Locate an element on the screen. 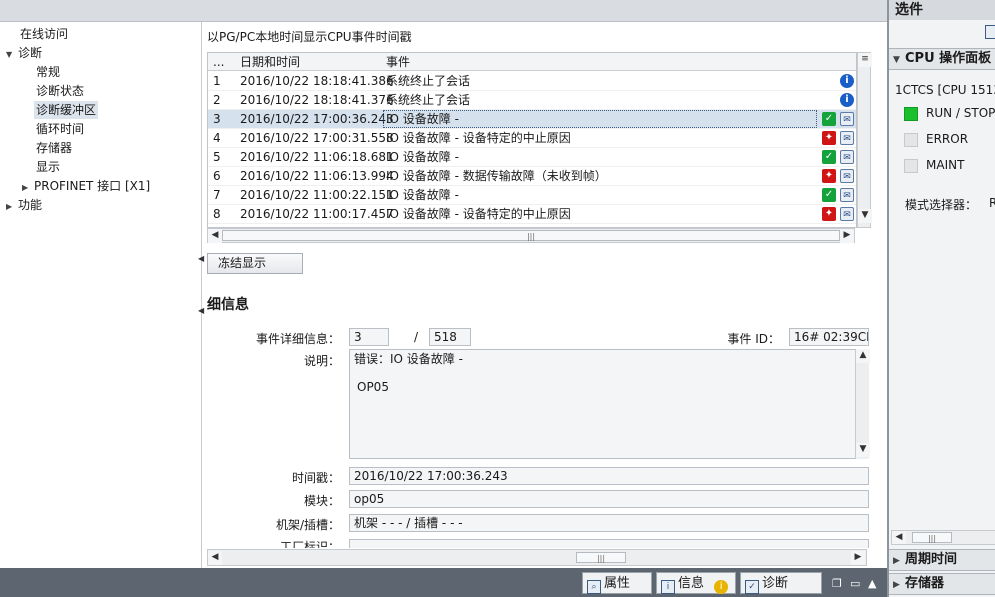 The image size is (995, 597). tab-properties: ⌕ 属性 is located at coordinates (617, 583).